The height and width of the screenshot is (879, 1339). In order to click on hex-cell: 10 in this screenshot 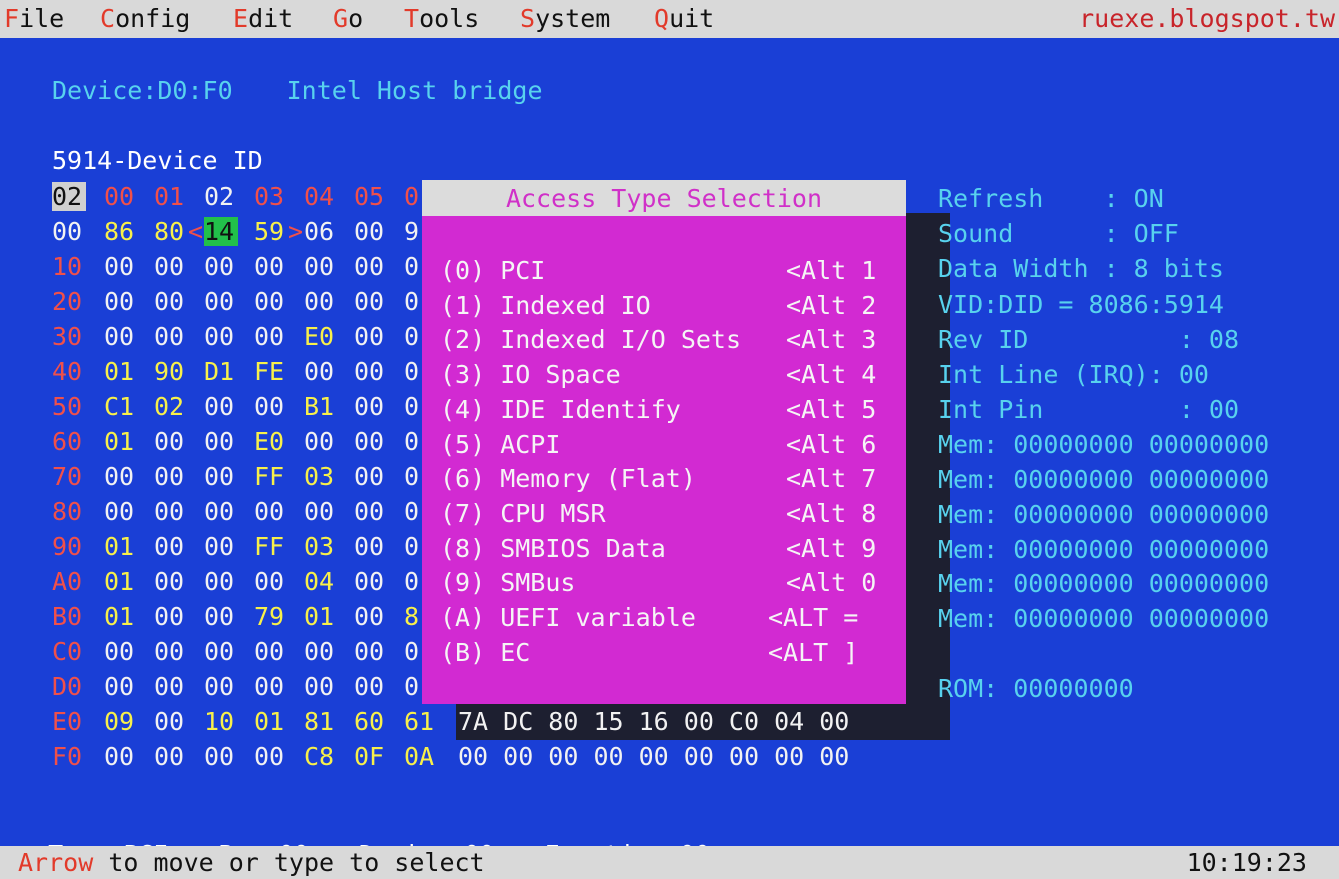, I will do `click(224, 721)`.